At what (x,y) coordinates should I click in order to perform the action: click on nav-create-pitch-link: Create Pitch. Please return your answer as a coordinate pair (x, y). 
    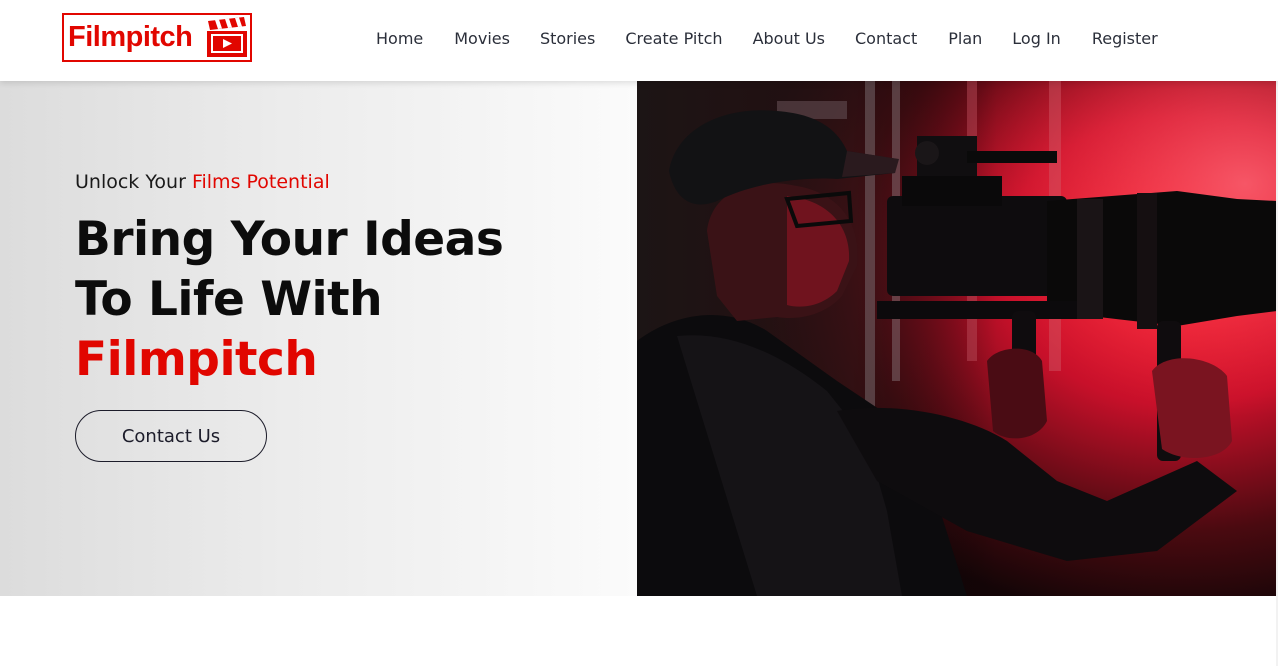
    Looking at the image, I should click on (673, 38).